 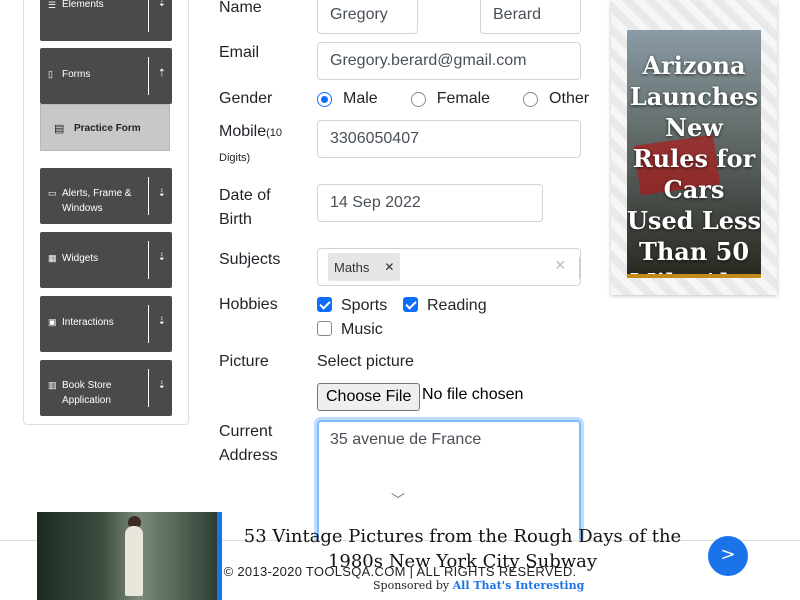 I want to click on sidebar-group-label: Elements, so click(x=83, y=5).